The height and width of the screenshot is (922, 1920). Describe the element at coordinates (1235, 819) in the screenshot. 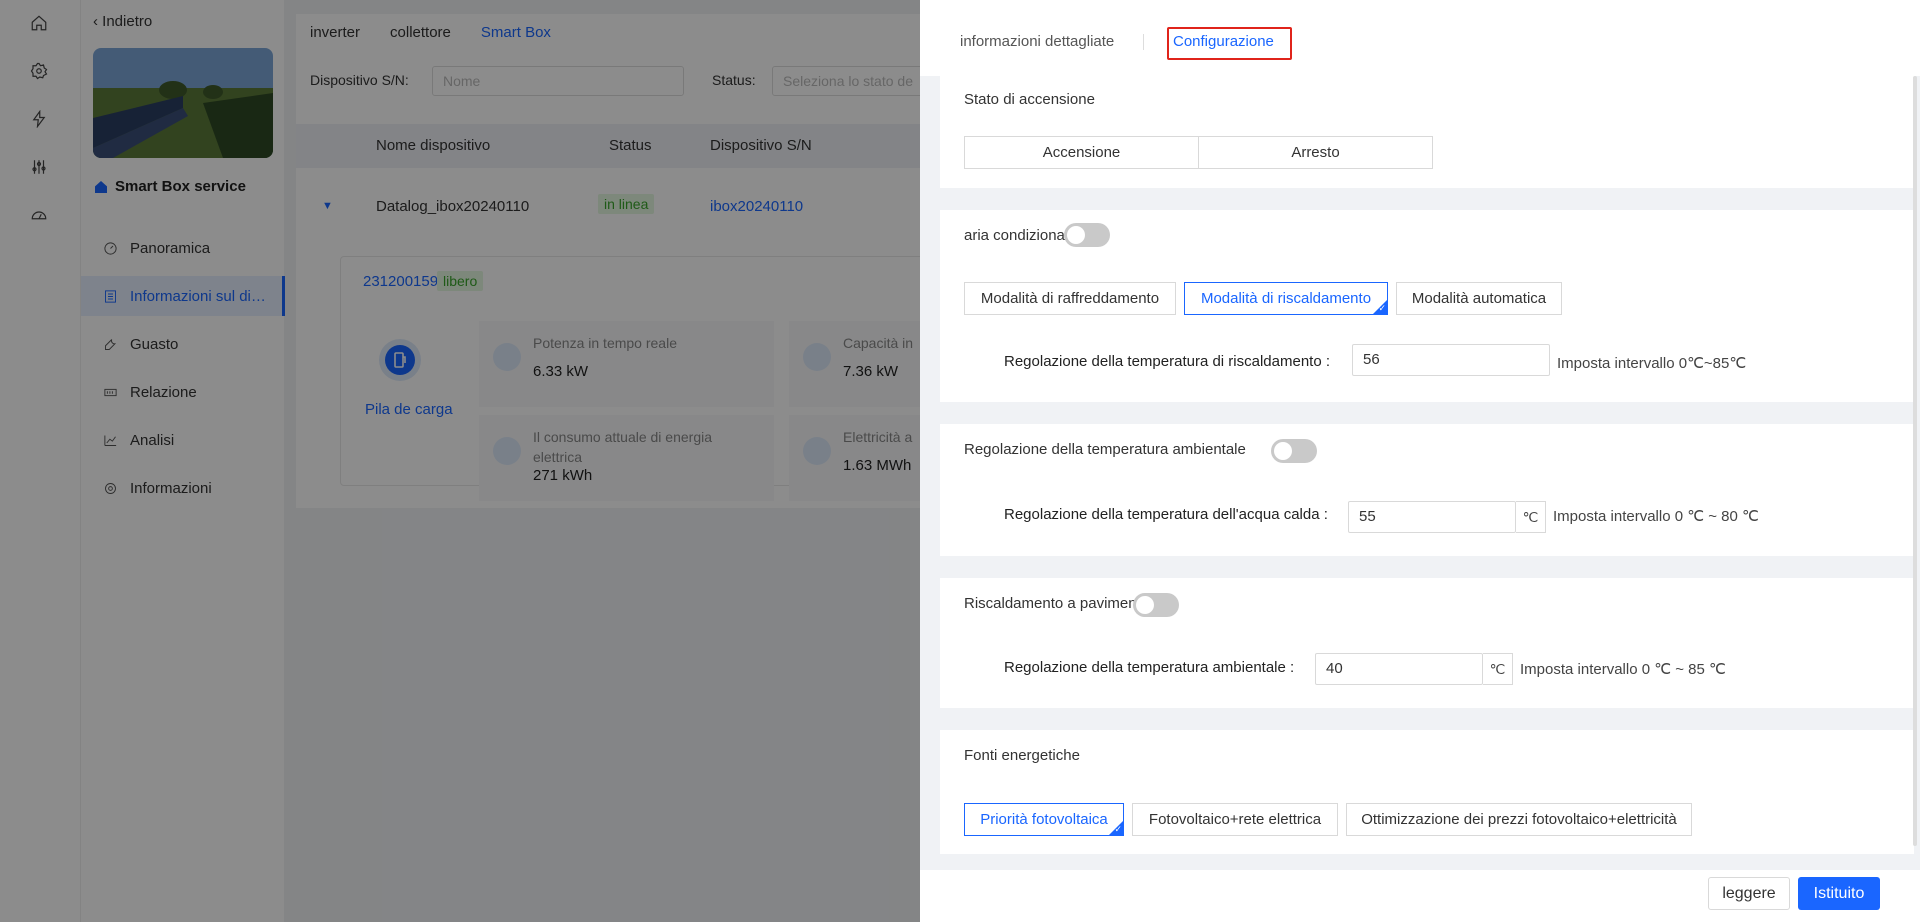

I see `pv-grid-button: Fotovoltaico+rete elettrica` at that location.